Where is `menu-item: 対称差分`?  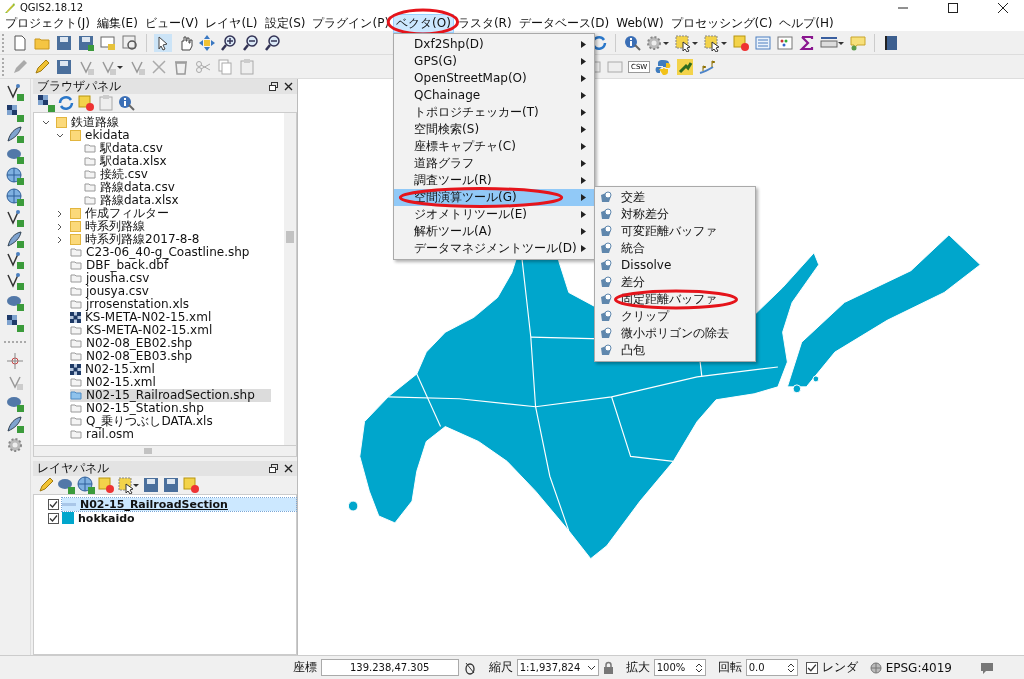 menu-item: 対称差分 is located at coordinates (675, 214).